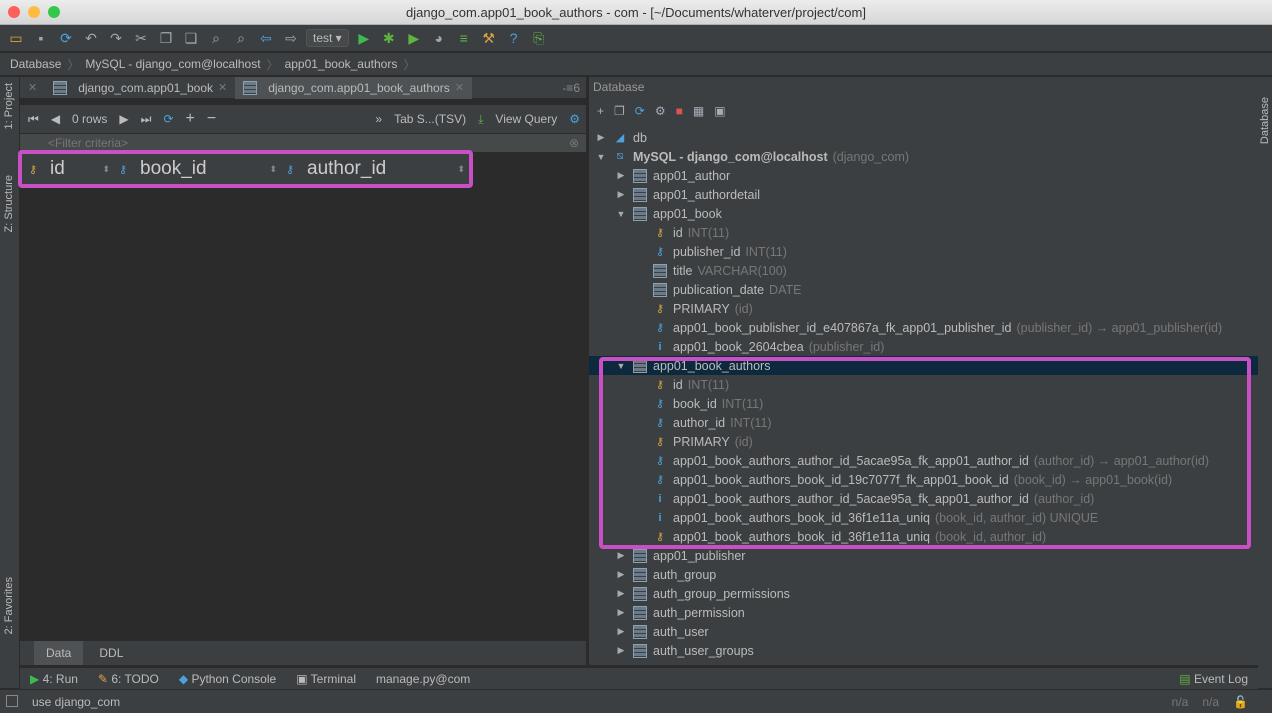 The height and width of the screenshot is (713, 1272). Describe the element at coordinates (489, 38) in the screenshot. I see `settings-icon: ⚒` at that location.